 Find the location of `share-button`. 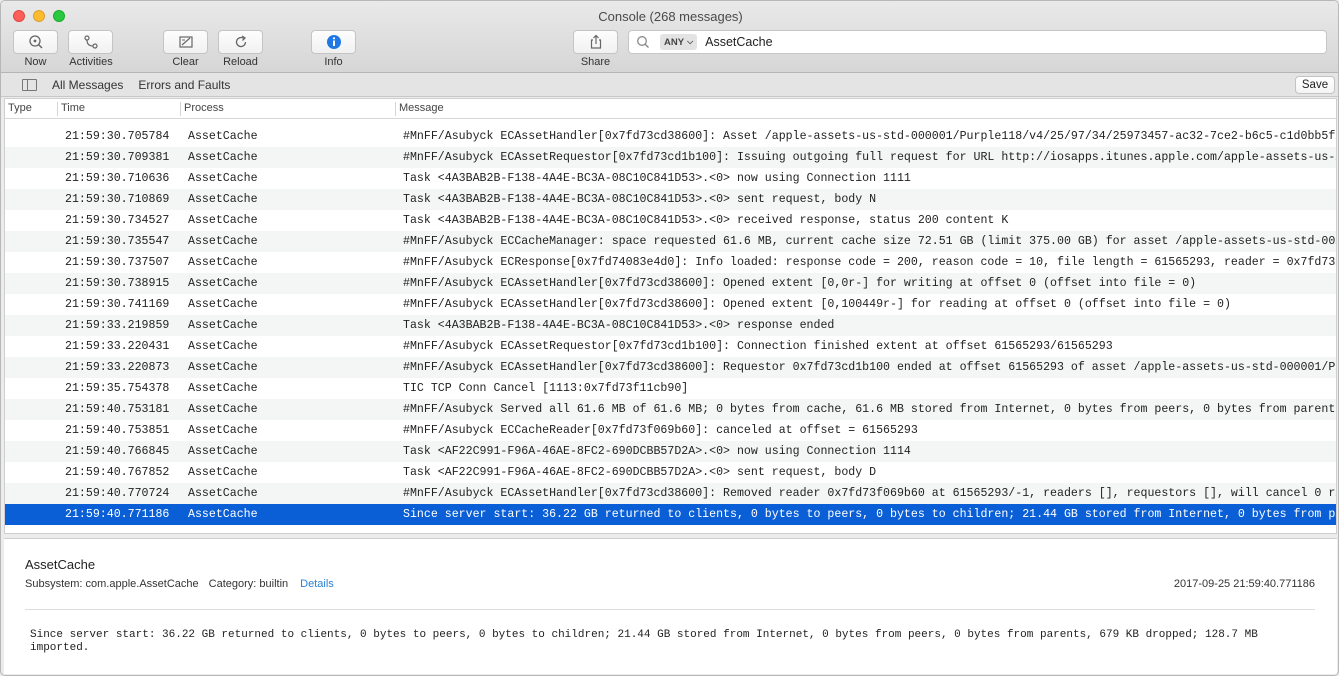

share-button is located at coordinates (595, 42).